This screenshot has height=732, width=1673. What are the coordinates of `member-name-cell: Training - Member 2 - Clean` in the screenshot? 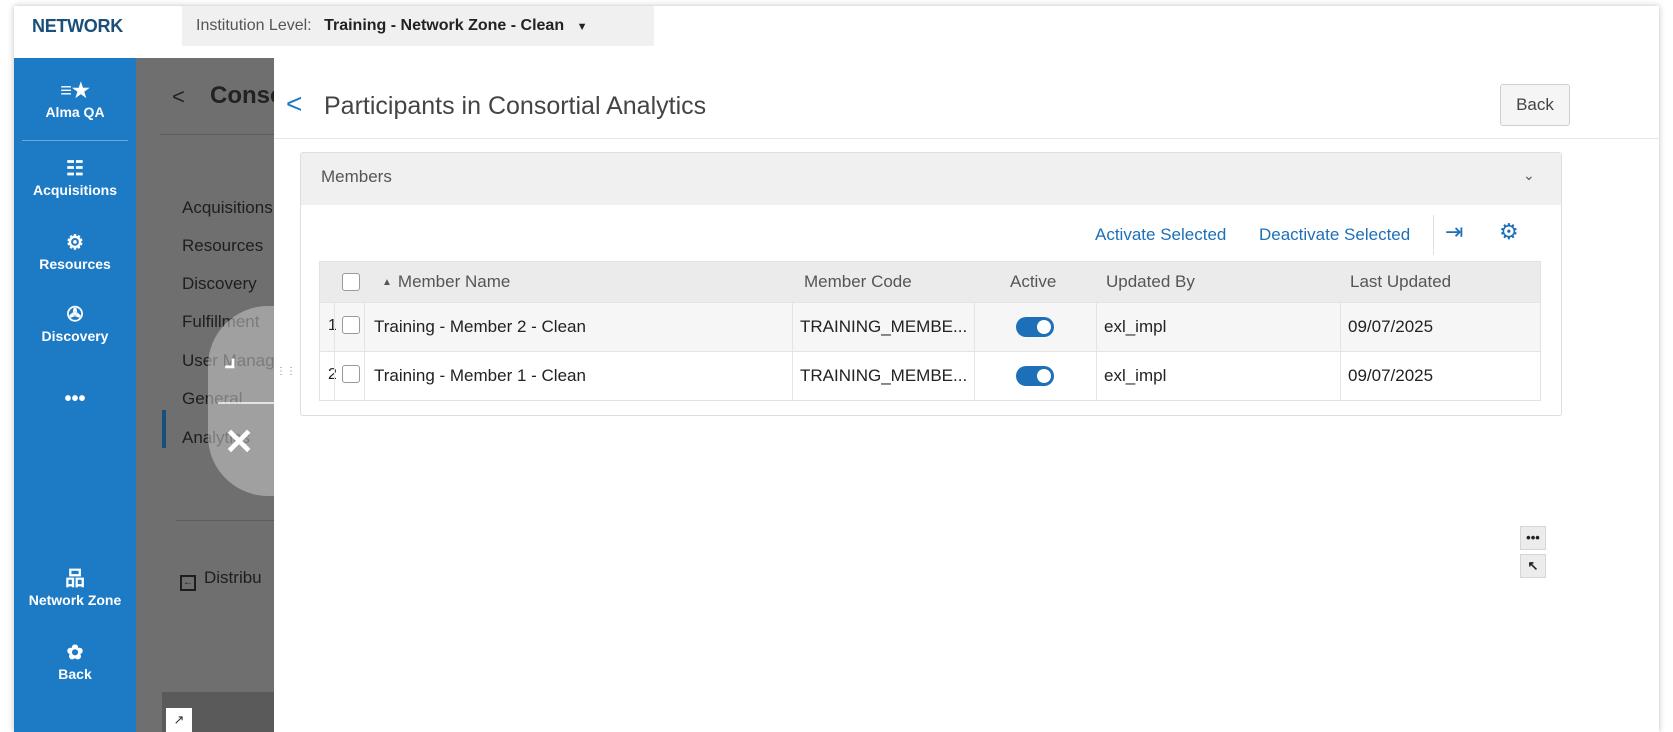 It's located at (480, 326).